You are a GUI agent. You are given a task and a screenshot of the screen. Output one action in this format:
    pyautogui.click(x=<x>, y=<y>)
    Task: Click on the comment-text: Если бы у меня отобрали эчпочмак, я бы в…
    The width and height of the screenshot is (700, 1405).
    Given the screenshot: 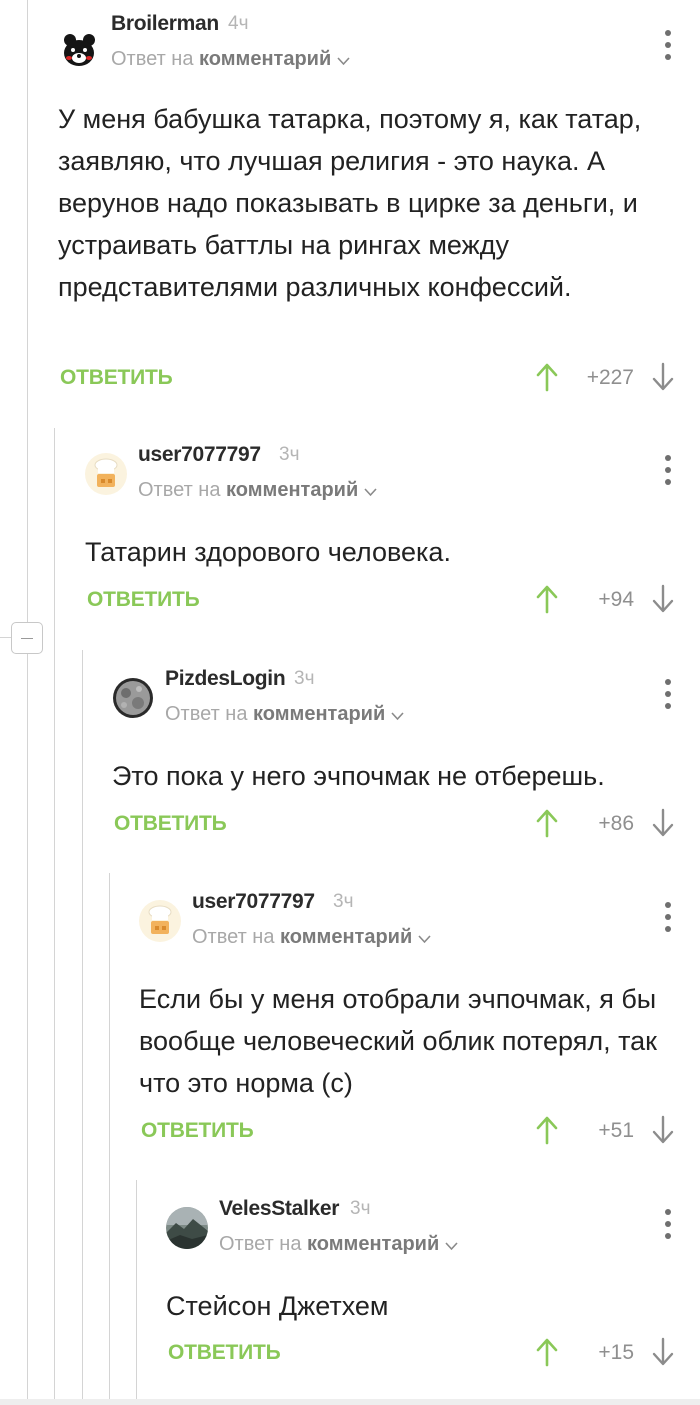 What is the action you would take?
    pyautogui.click(x=398, y=1041)
    